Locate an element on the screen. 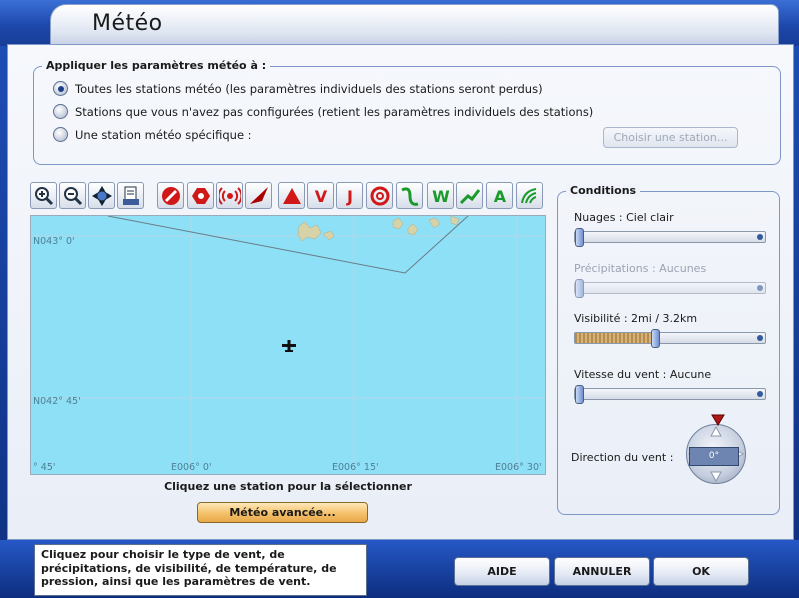 This screenshot has height=598, width=799. toolbar-button-zoom-in is located at coordinates (43, 195).